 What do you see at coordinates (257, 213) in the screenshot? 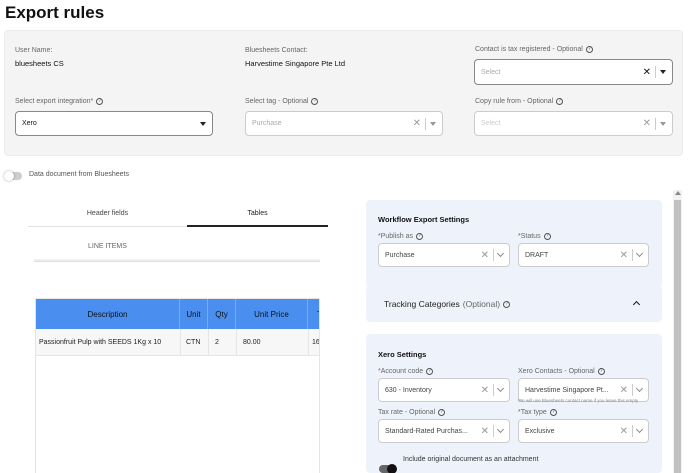
I see `tab-tables: Tables` at bounding box center [257, 213].